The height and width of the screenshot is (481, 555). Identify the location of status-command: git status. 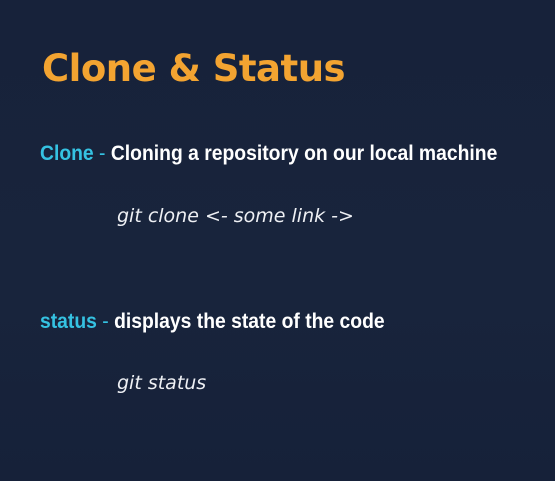
(162, 383).